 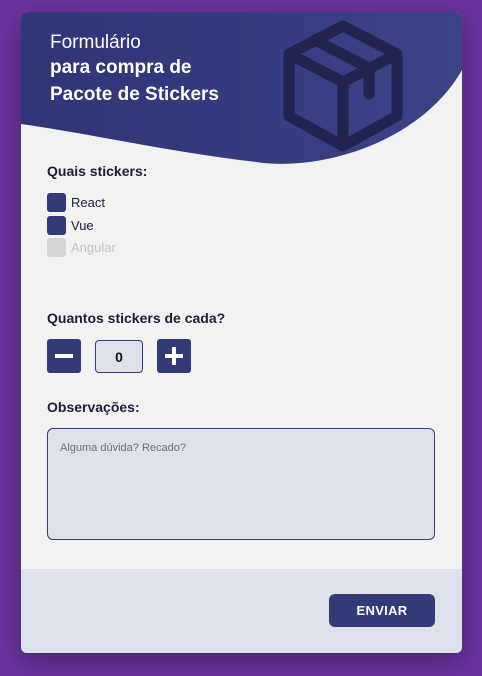 I want to click on increment-button, so click(x=174, y=356).